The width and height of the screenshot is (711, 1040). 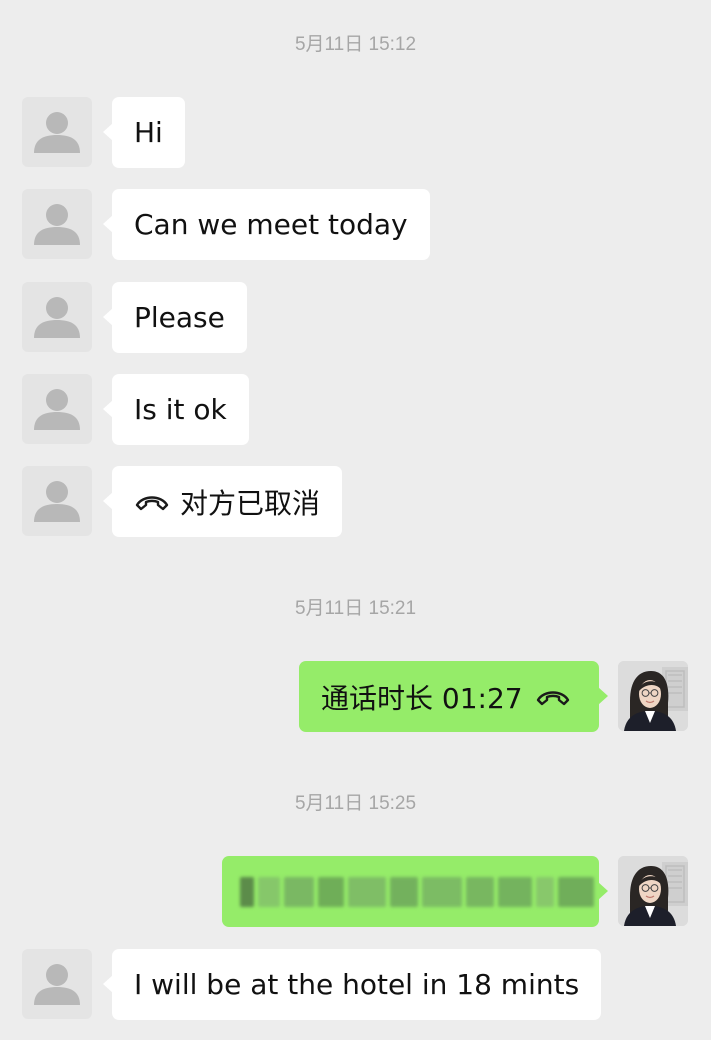 I want to click on message-bubble-incoming: Please, so click(x=175, y=317).